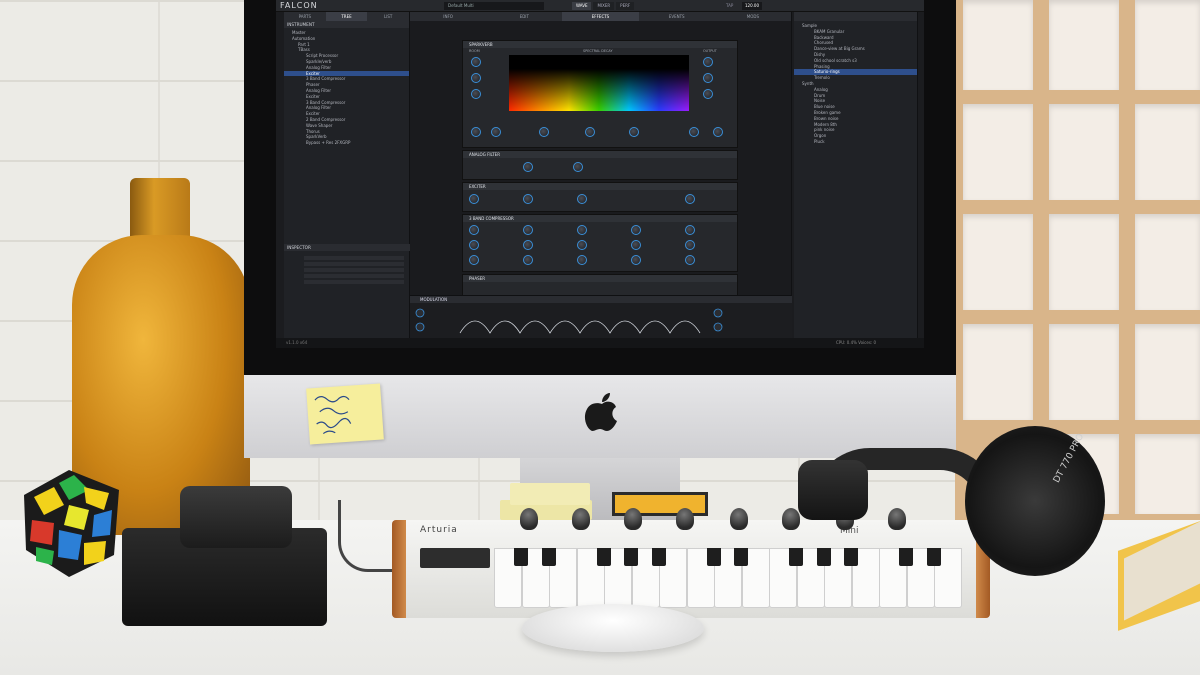  I want to click on app-logo: FALCON, so click(299, 5).